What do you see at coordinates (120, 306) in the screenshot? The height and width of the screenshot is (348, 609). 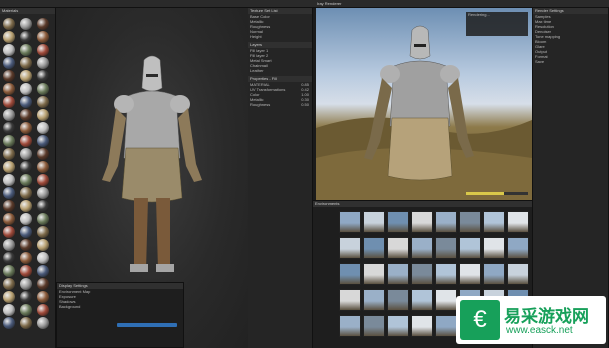 I see `display-row: Background` at bounding box center [120, 306].